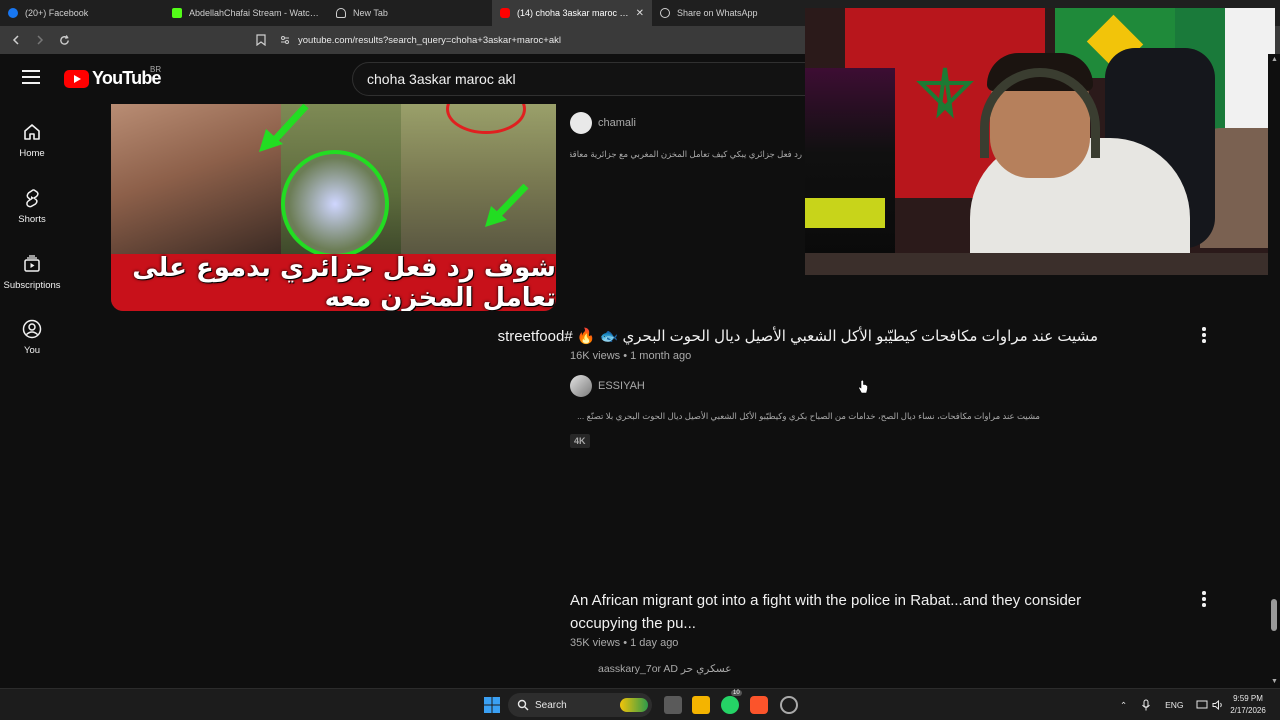 The image size is (1280, 720). I want to click on forward-icon, so click(40, 40).